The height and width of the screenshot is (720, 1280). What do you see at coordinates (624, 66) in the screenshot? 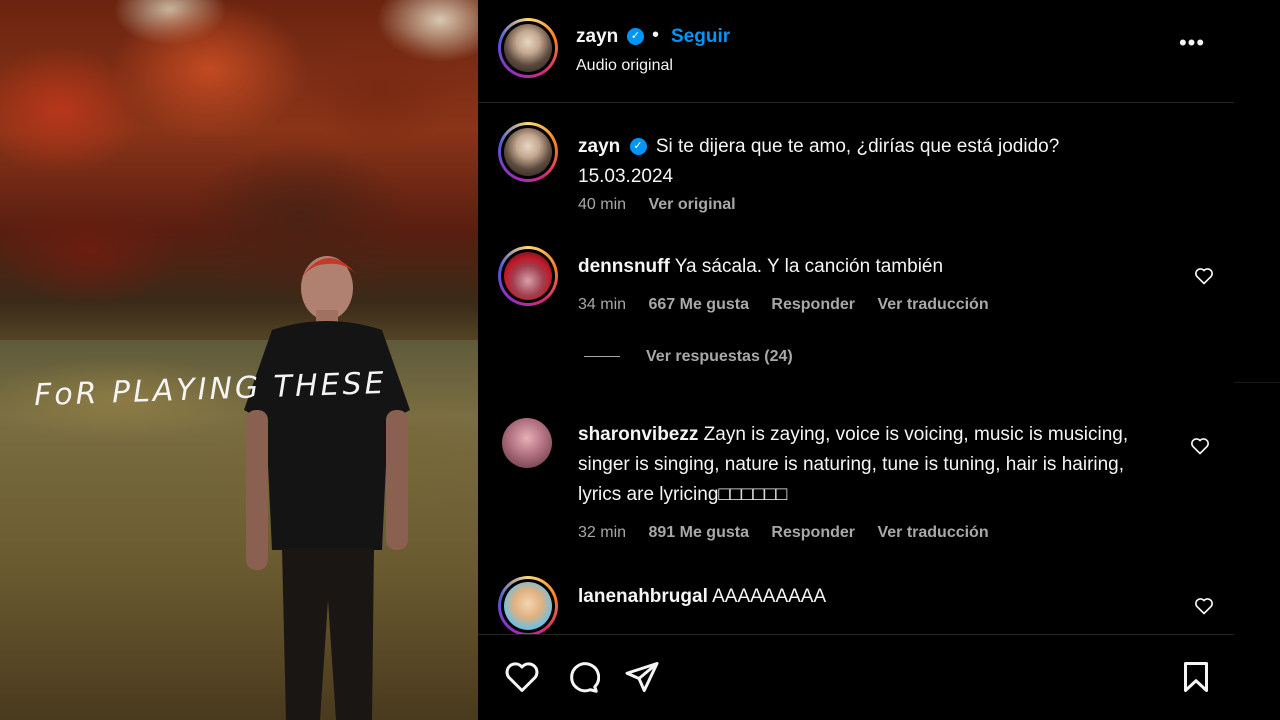
I see `audio-link: Audio original` at bounding box center [624, 66].